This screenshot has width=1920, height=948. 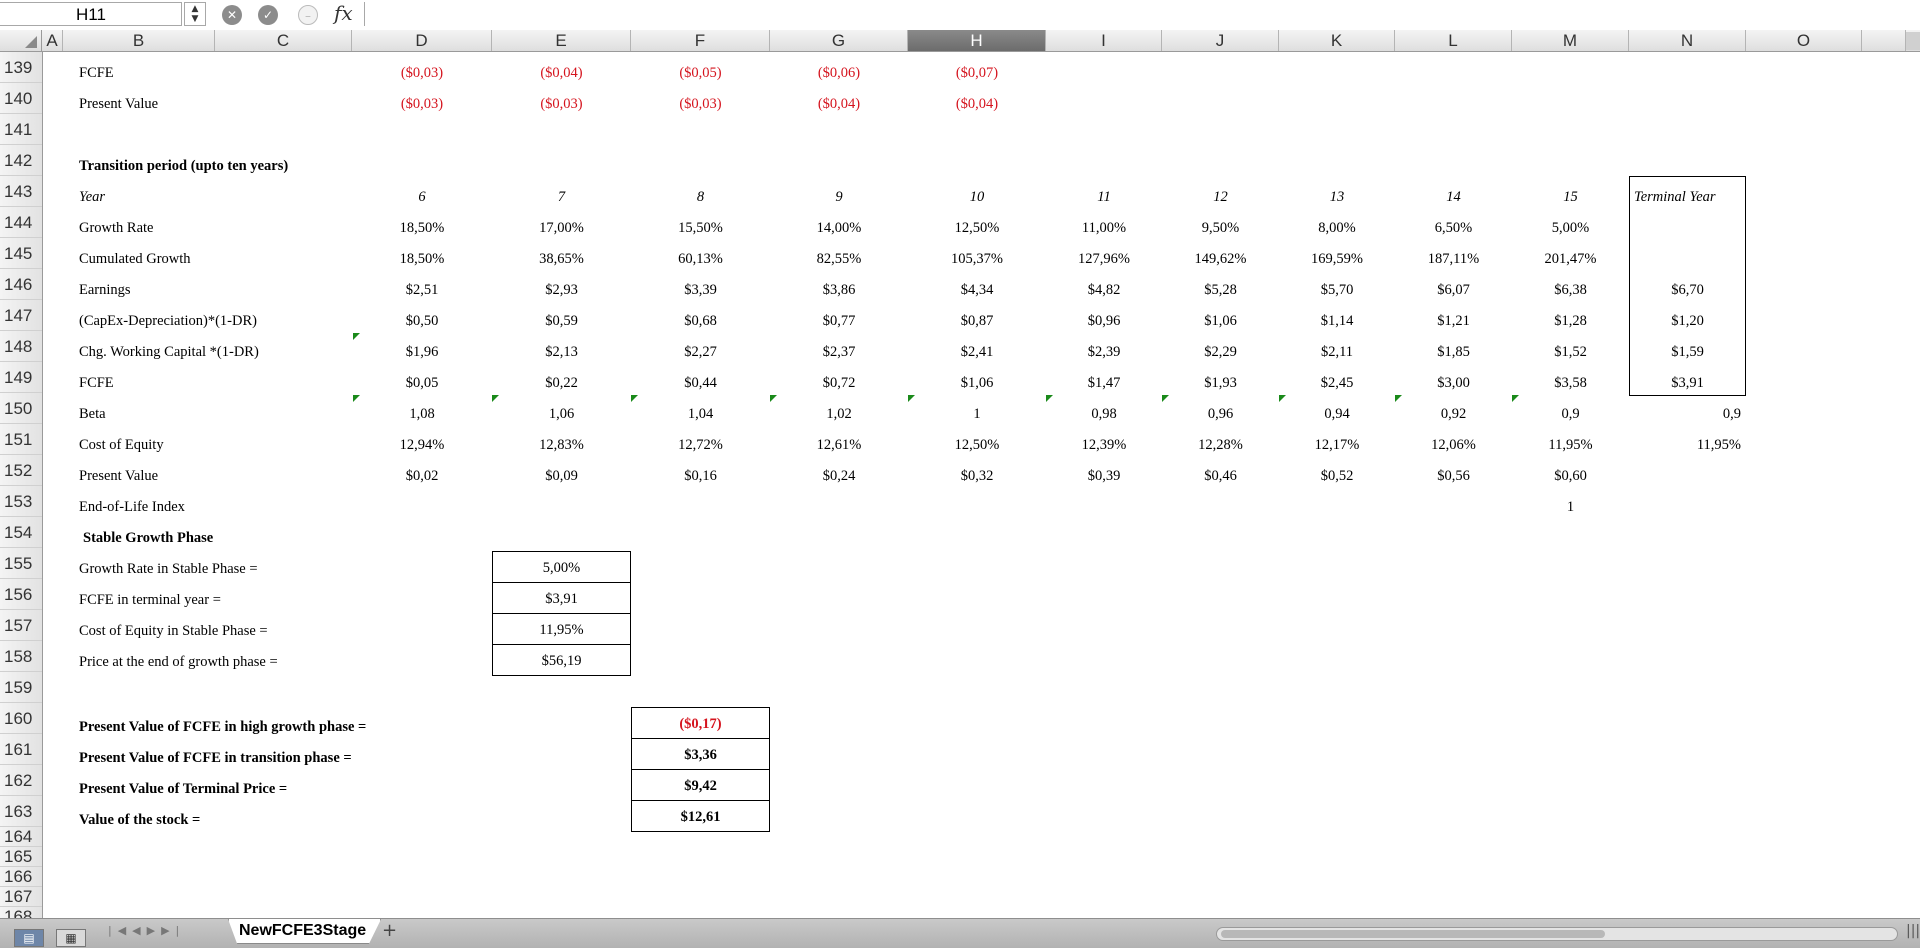 I want to click on stock-value-label: Value of the stock =, so click(x=139, y=820).